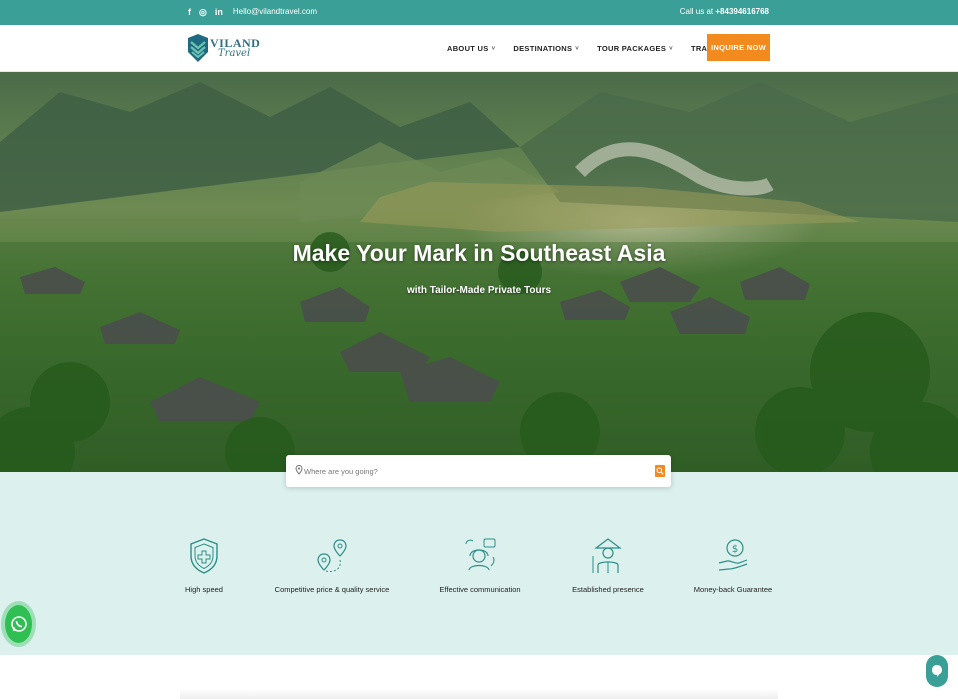  I want to click on phone-contact: Call us at +84394616768, so click(724, 11).